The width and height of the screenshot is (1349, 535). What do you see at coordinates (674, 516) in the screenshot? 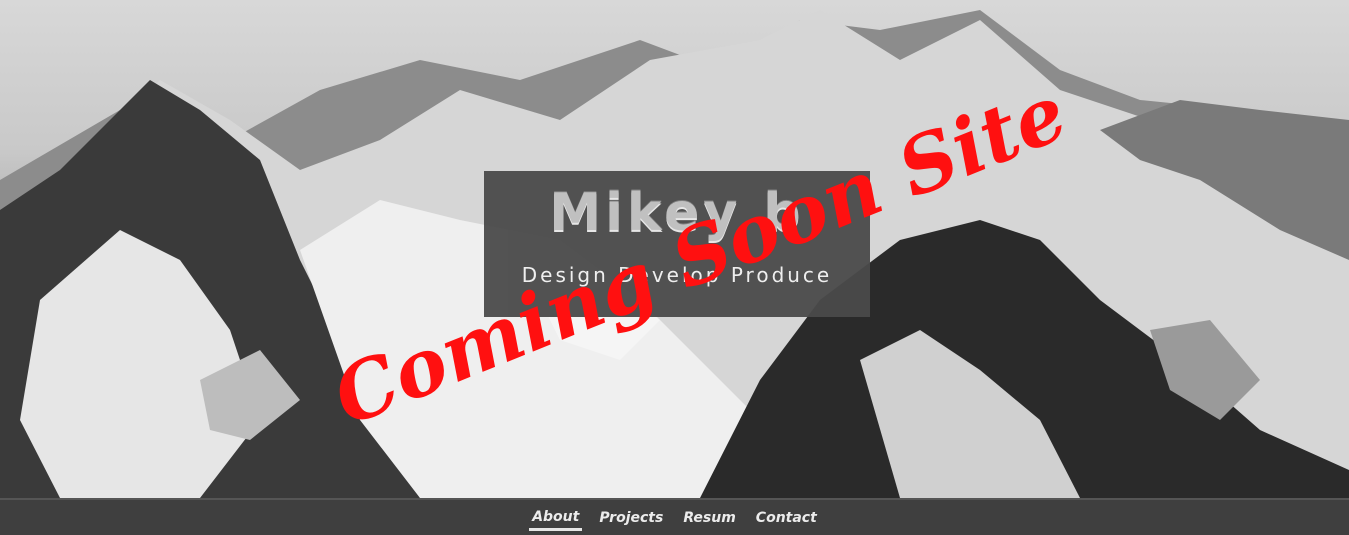
I see `bottom-navbar: About Projects Resum Contact` at bounding box center [674, 516].